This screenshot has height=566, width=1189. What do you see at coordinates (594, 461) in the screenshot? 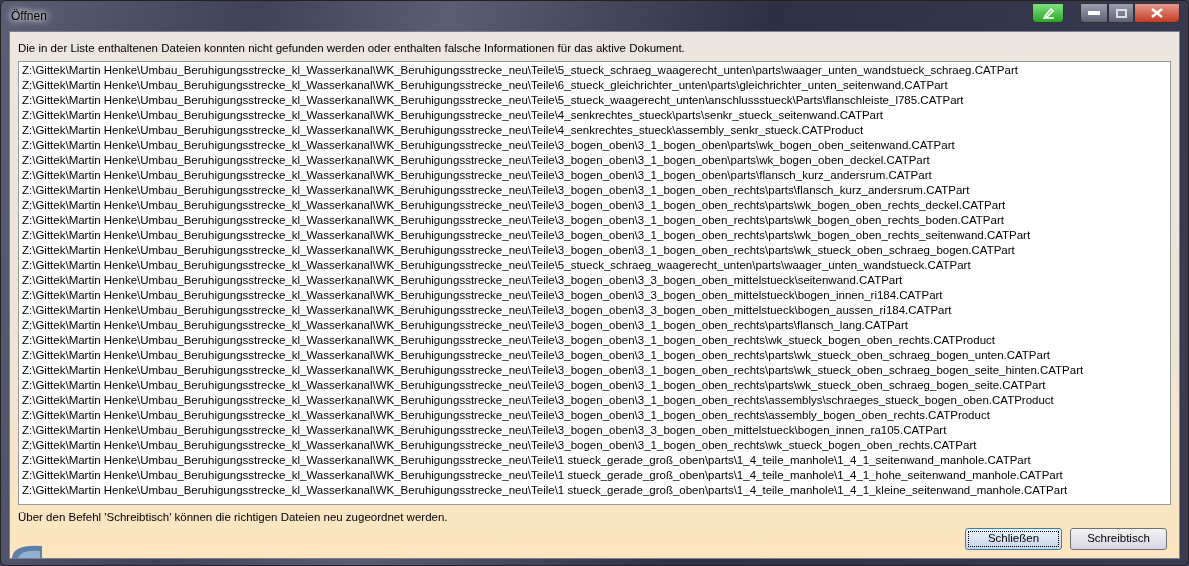
I see `file-path: Z:\Gittek\Martin Henke\Umbau_Beruhigungsstrecke_kl_Wasserkanal\WK_Beruhigungsstrecke_neu\Teile\1 stueck_gerade_groß_oben\parts\1_4_teile_manhole\1_4_1_seitenwand_manhole.CATPart` at bounding box center [594, 461].